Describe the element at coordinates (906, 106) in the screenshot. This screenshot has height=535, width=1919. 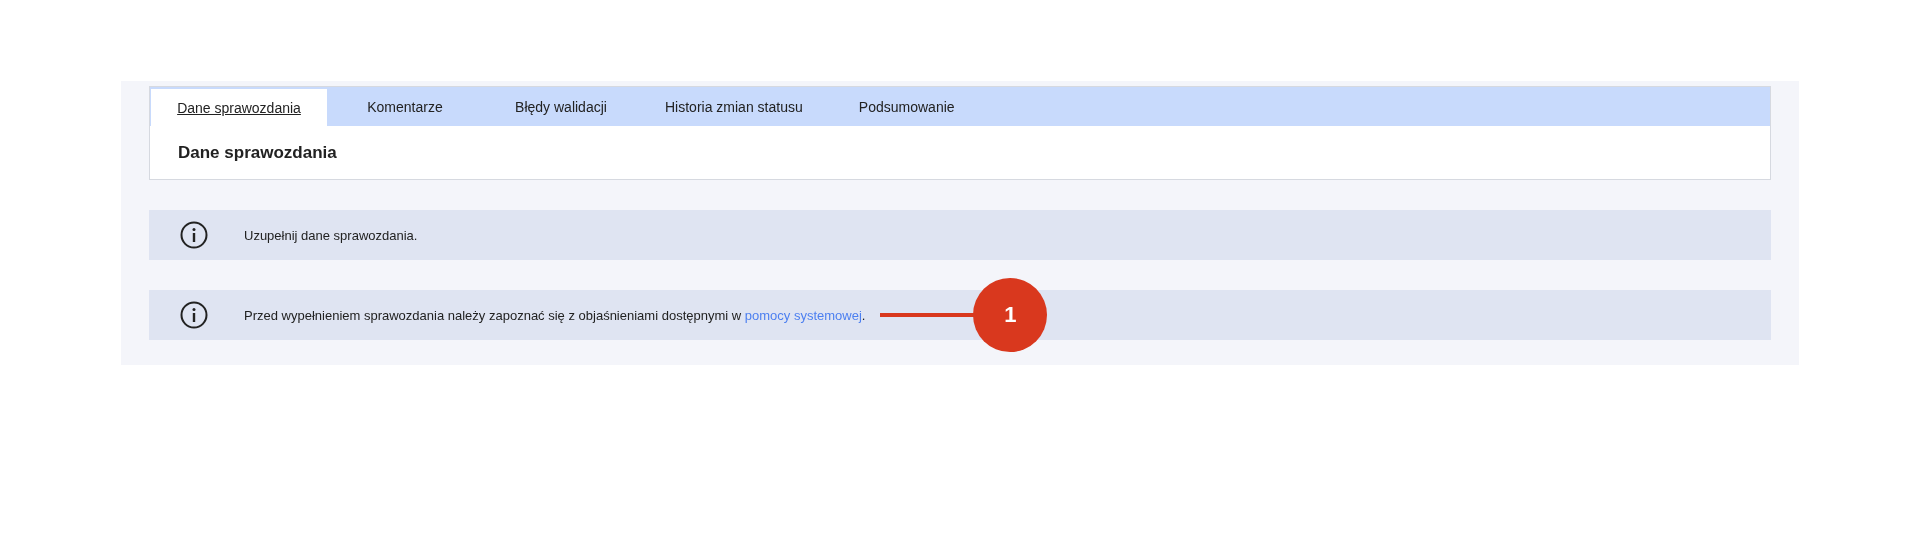
I see `tab: Podsumowanie` at that location.